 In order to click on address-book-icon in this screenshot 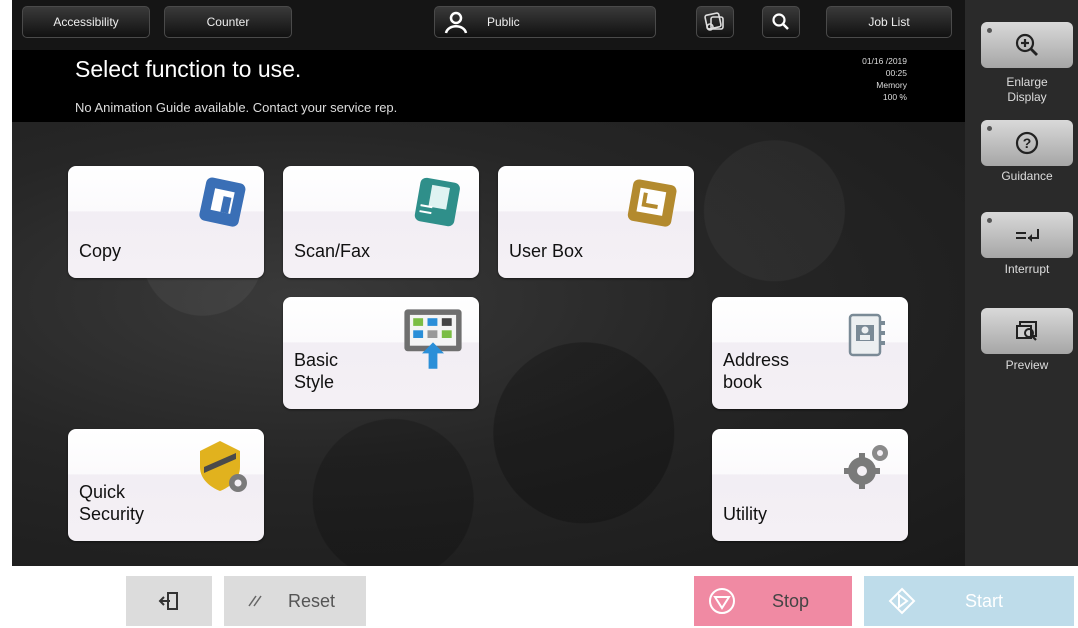, I will do `click(866, 335)`.